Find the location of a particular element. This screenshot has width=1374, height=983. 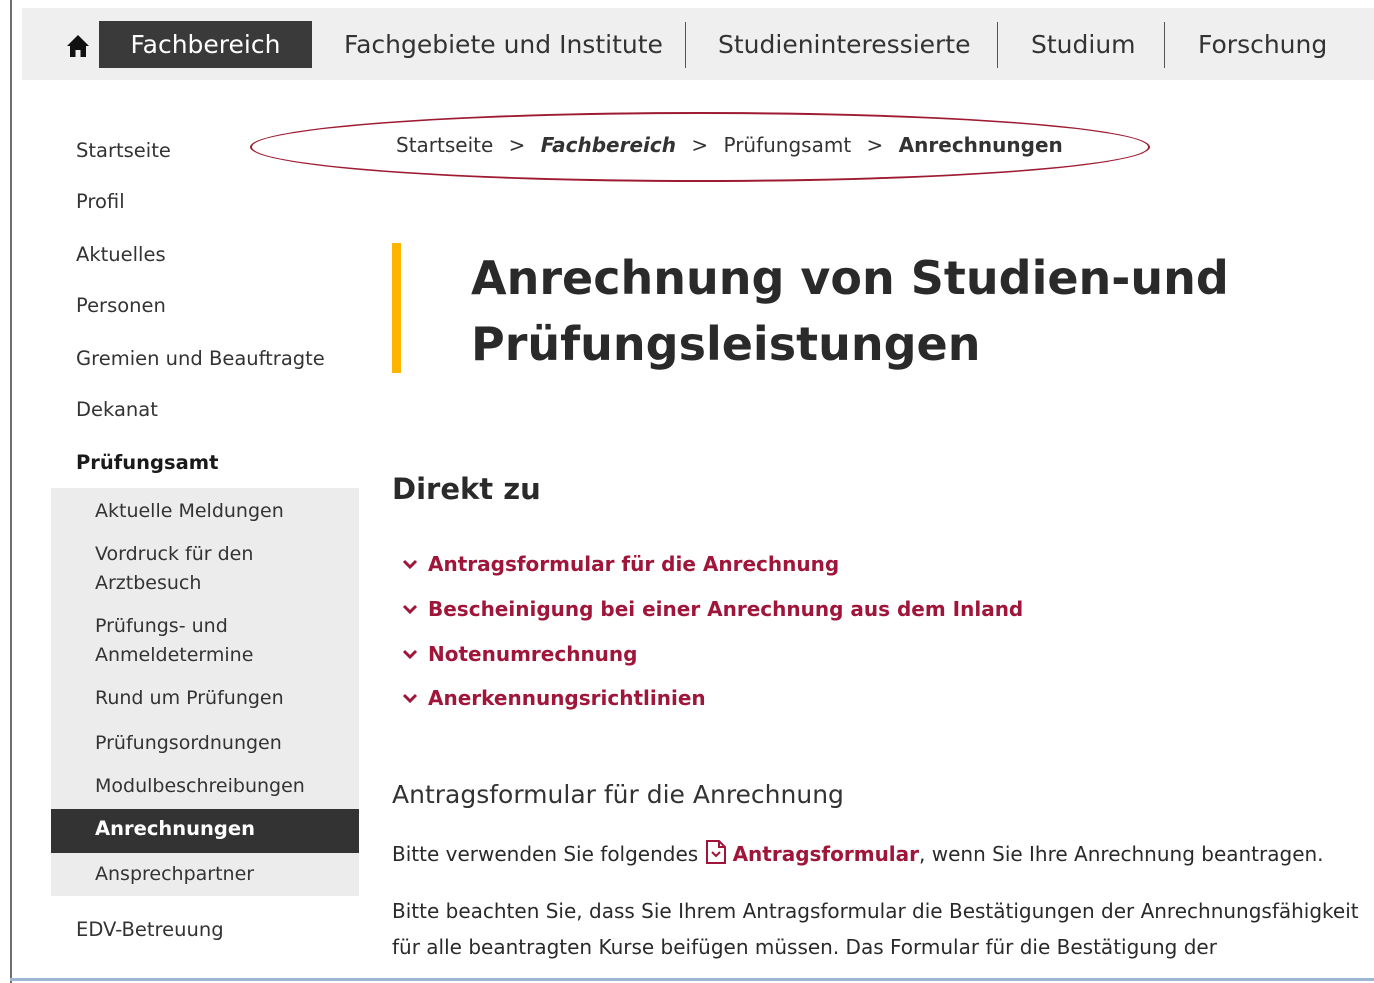

document-download-icon is located at coordinates (716, 854).